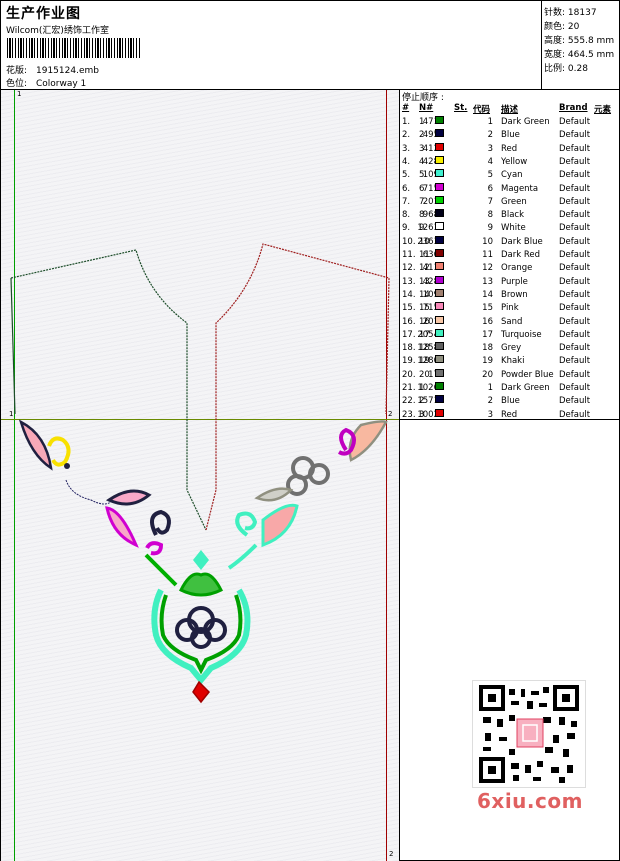 This screenshot has width=620, height=861. I want to click on table-row: 18. 18 1258 18 Grey Default, so click(509, 348).